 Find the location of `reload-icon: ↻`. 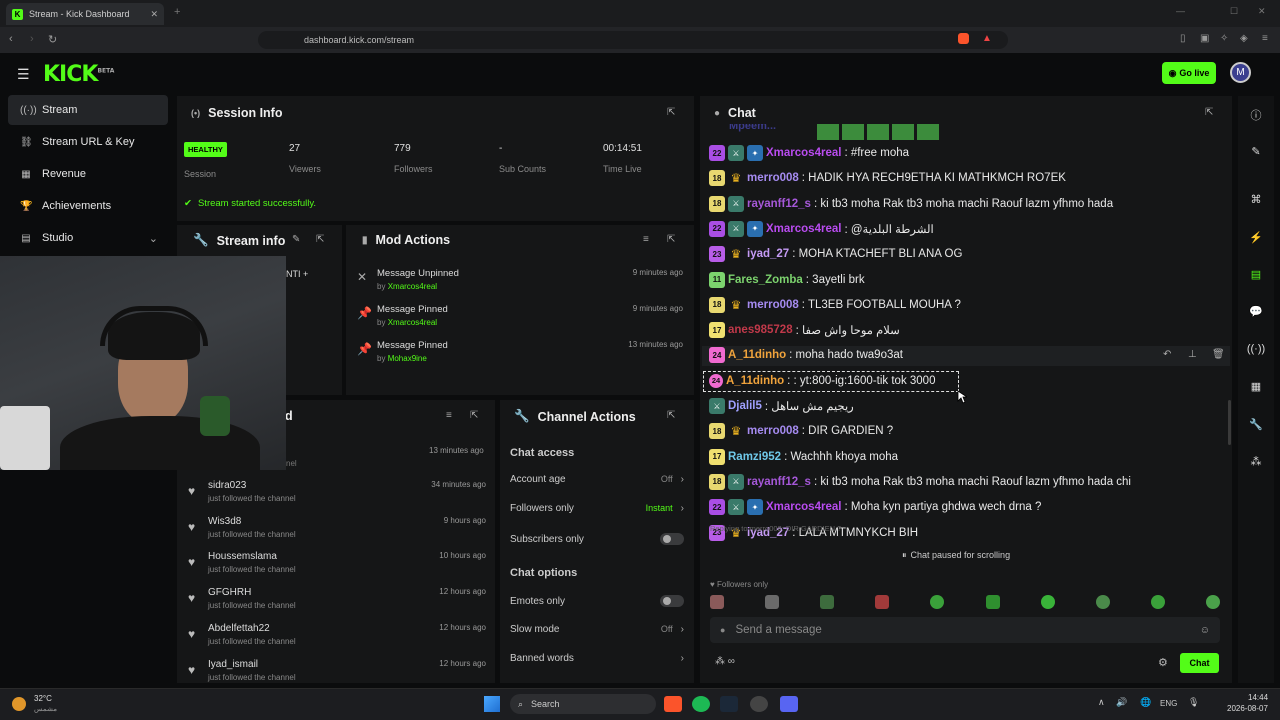

reload-icon: ↻ is located at coordinates (52, 39).